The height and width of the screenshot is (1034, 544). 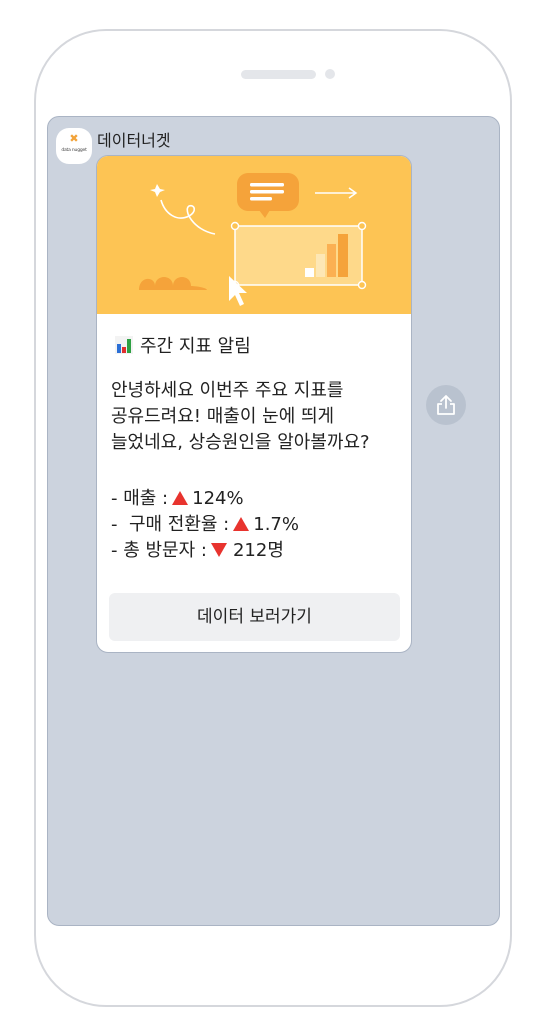 What do you see at coordinates (254, 235) in the screenshot?
I see `card-banner-illustration` at bounding box center [254, 235].